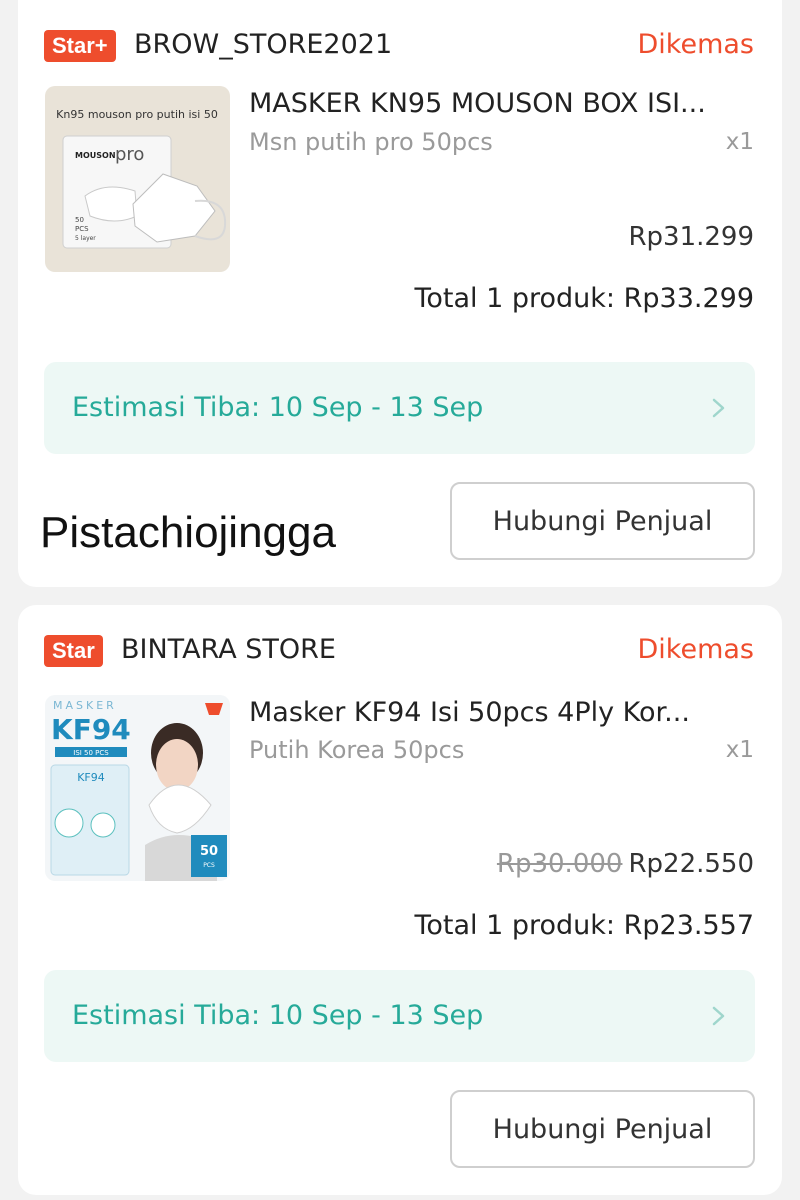 This screenshot has width=800, height=1200. I want to click on svg-text: 5 layer, so click(85, 238).